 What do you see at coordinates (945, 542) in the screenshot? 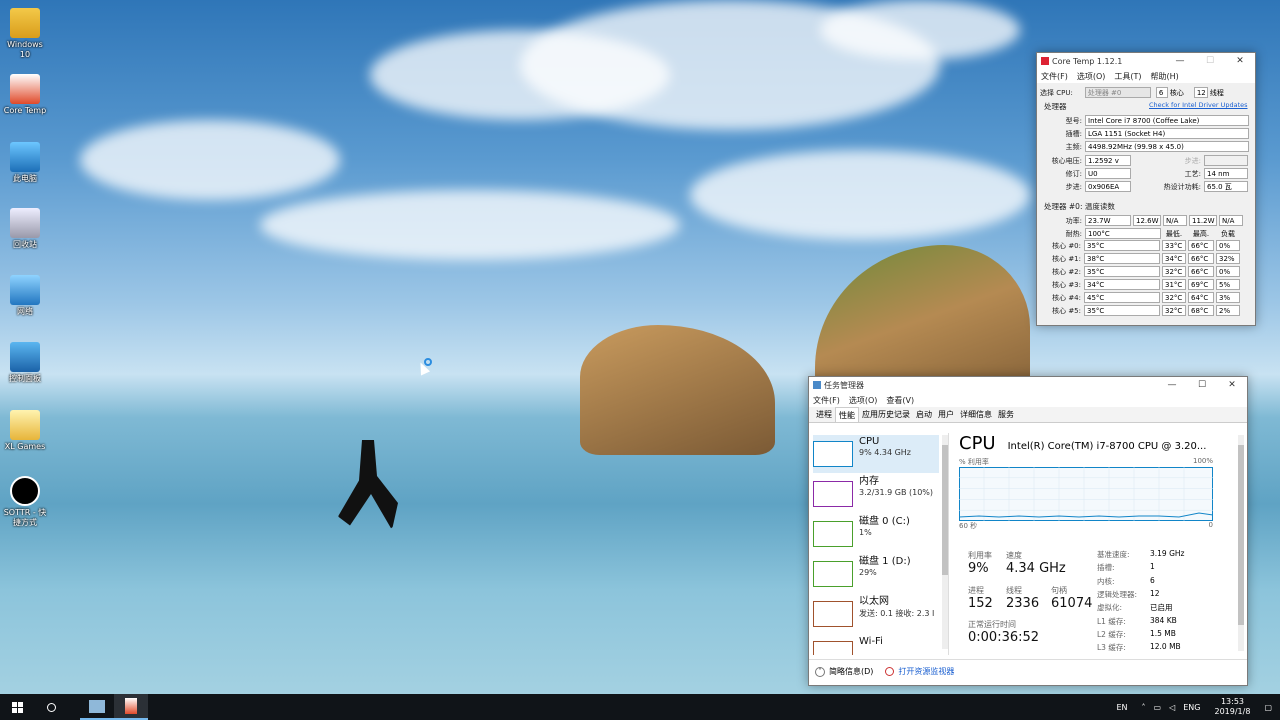
I see `sidebar-scrollbar` at bounding box center [945, 542].